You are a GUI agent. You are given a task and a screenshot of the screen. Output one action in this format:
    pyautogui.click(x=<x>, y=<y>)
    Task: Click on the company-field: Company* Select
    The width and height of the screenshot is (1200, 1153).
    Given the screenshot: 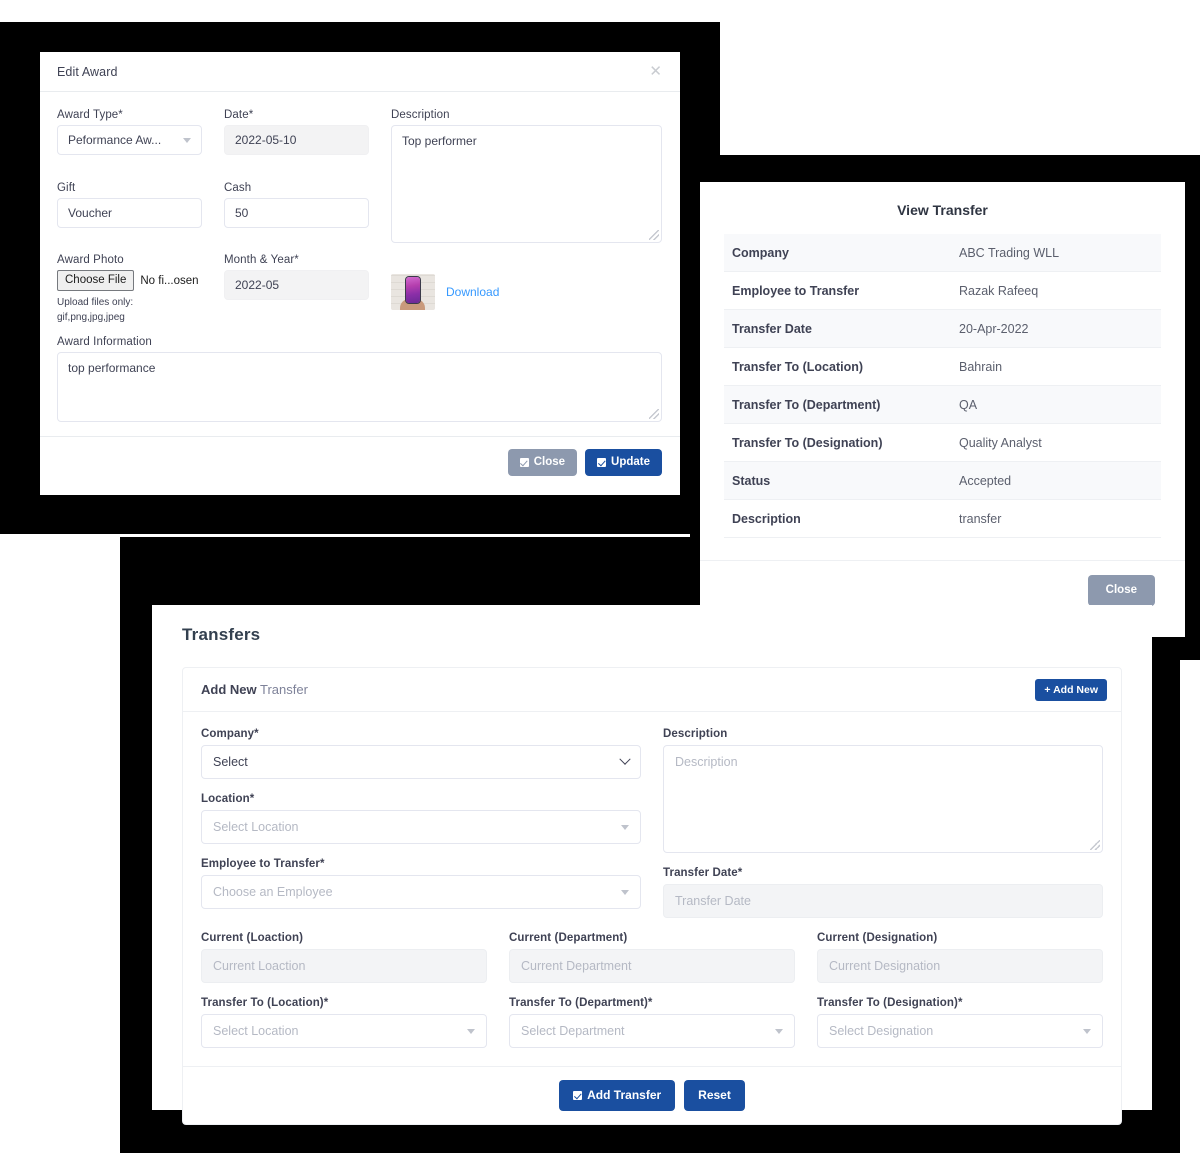 What is the action you would take?
    pyautogui.click(x=421, y=753)
    